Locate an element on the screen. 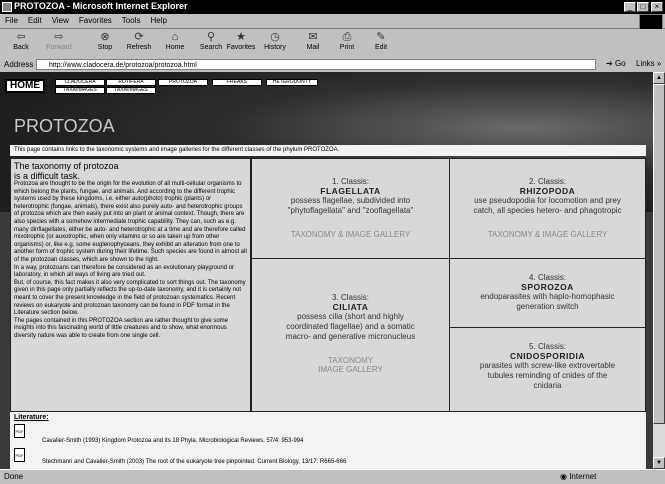 This screenshot has height=484, width=665. refresh-button: ⟳ Refresh is located at coordinates (139, 43).